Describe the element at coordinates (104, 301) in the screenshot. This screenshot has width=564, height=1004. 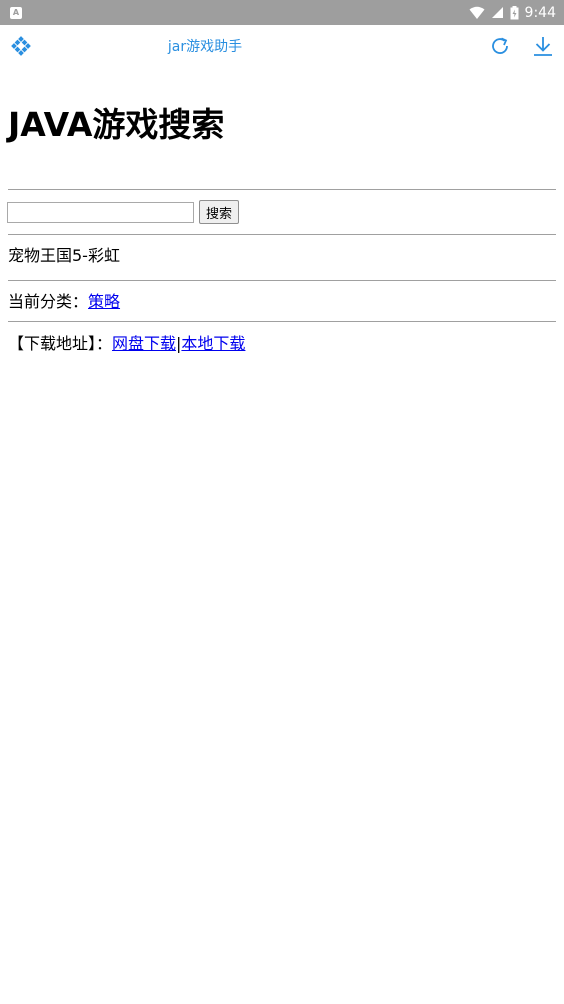
I see `category-link: 策略` at that location.